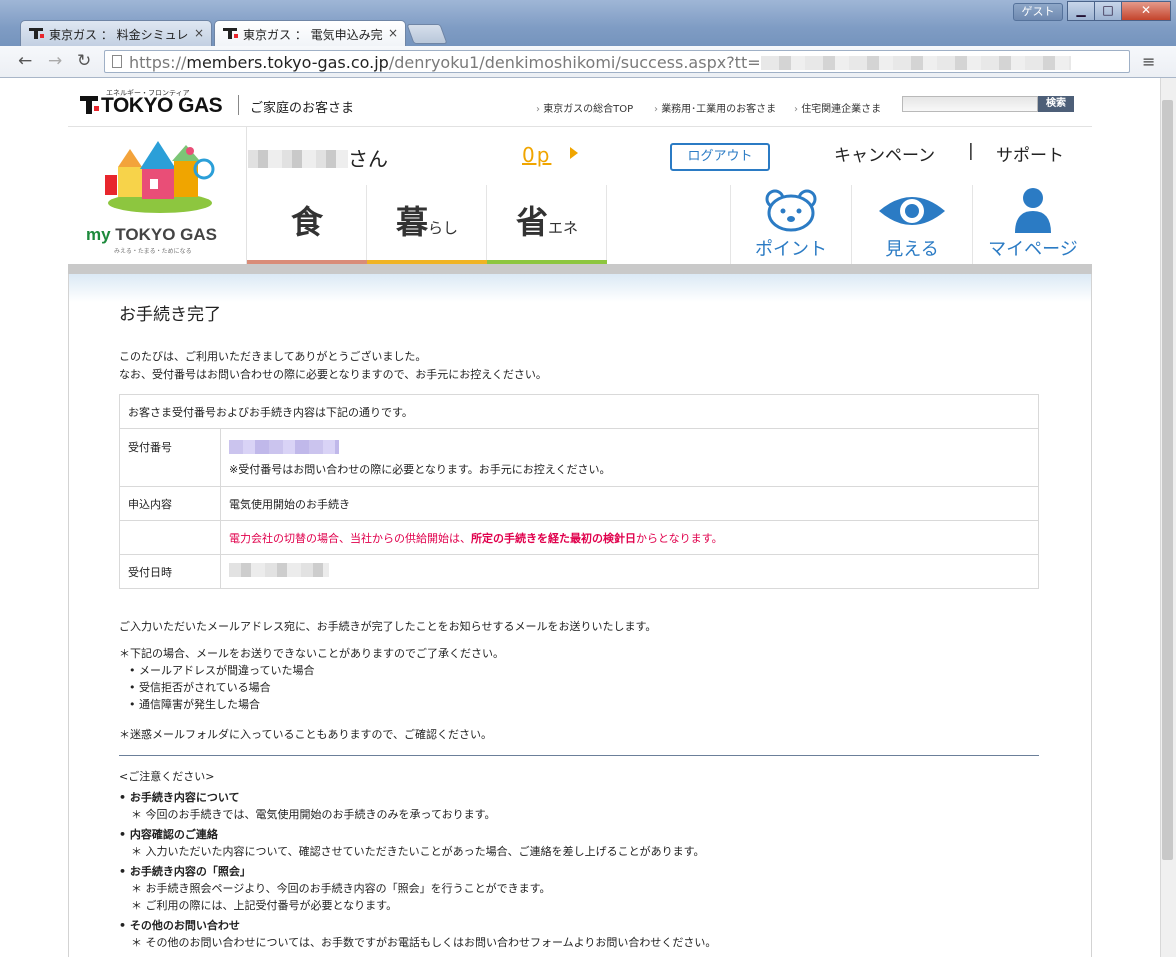 The image size is (1176, 957). What do you see at coordinates (89, 105) in the screenshot?
I see `tokyo-gas-mark-icon` at bounding box center [89, 105].